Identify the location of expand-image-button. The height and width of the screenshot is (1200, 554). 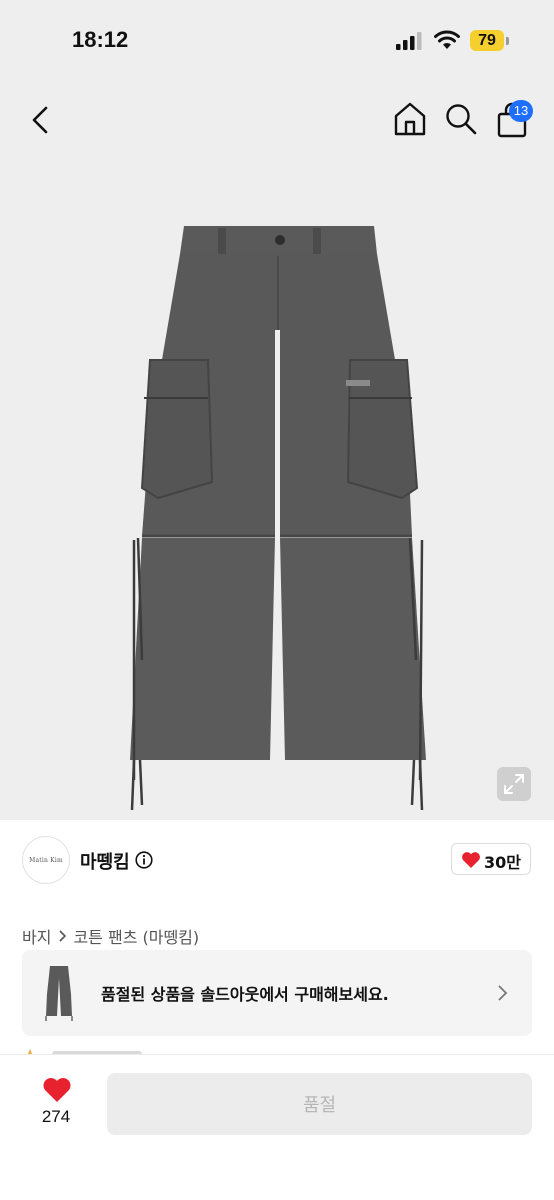
(514, 784).